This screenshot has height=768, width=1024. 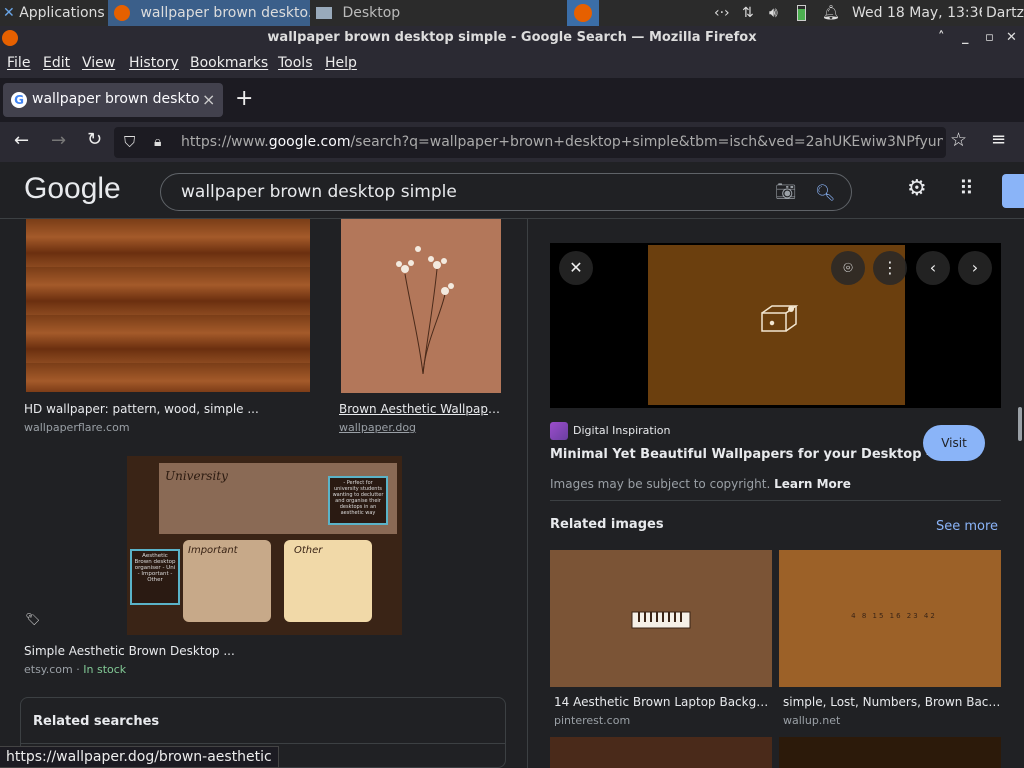 I want to click on learn-more-link: Learn More, so click(x=812, y=484).